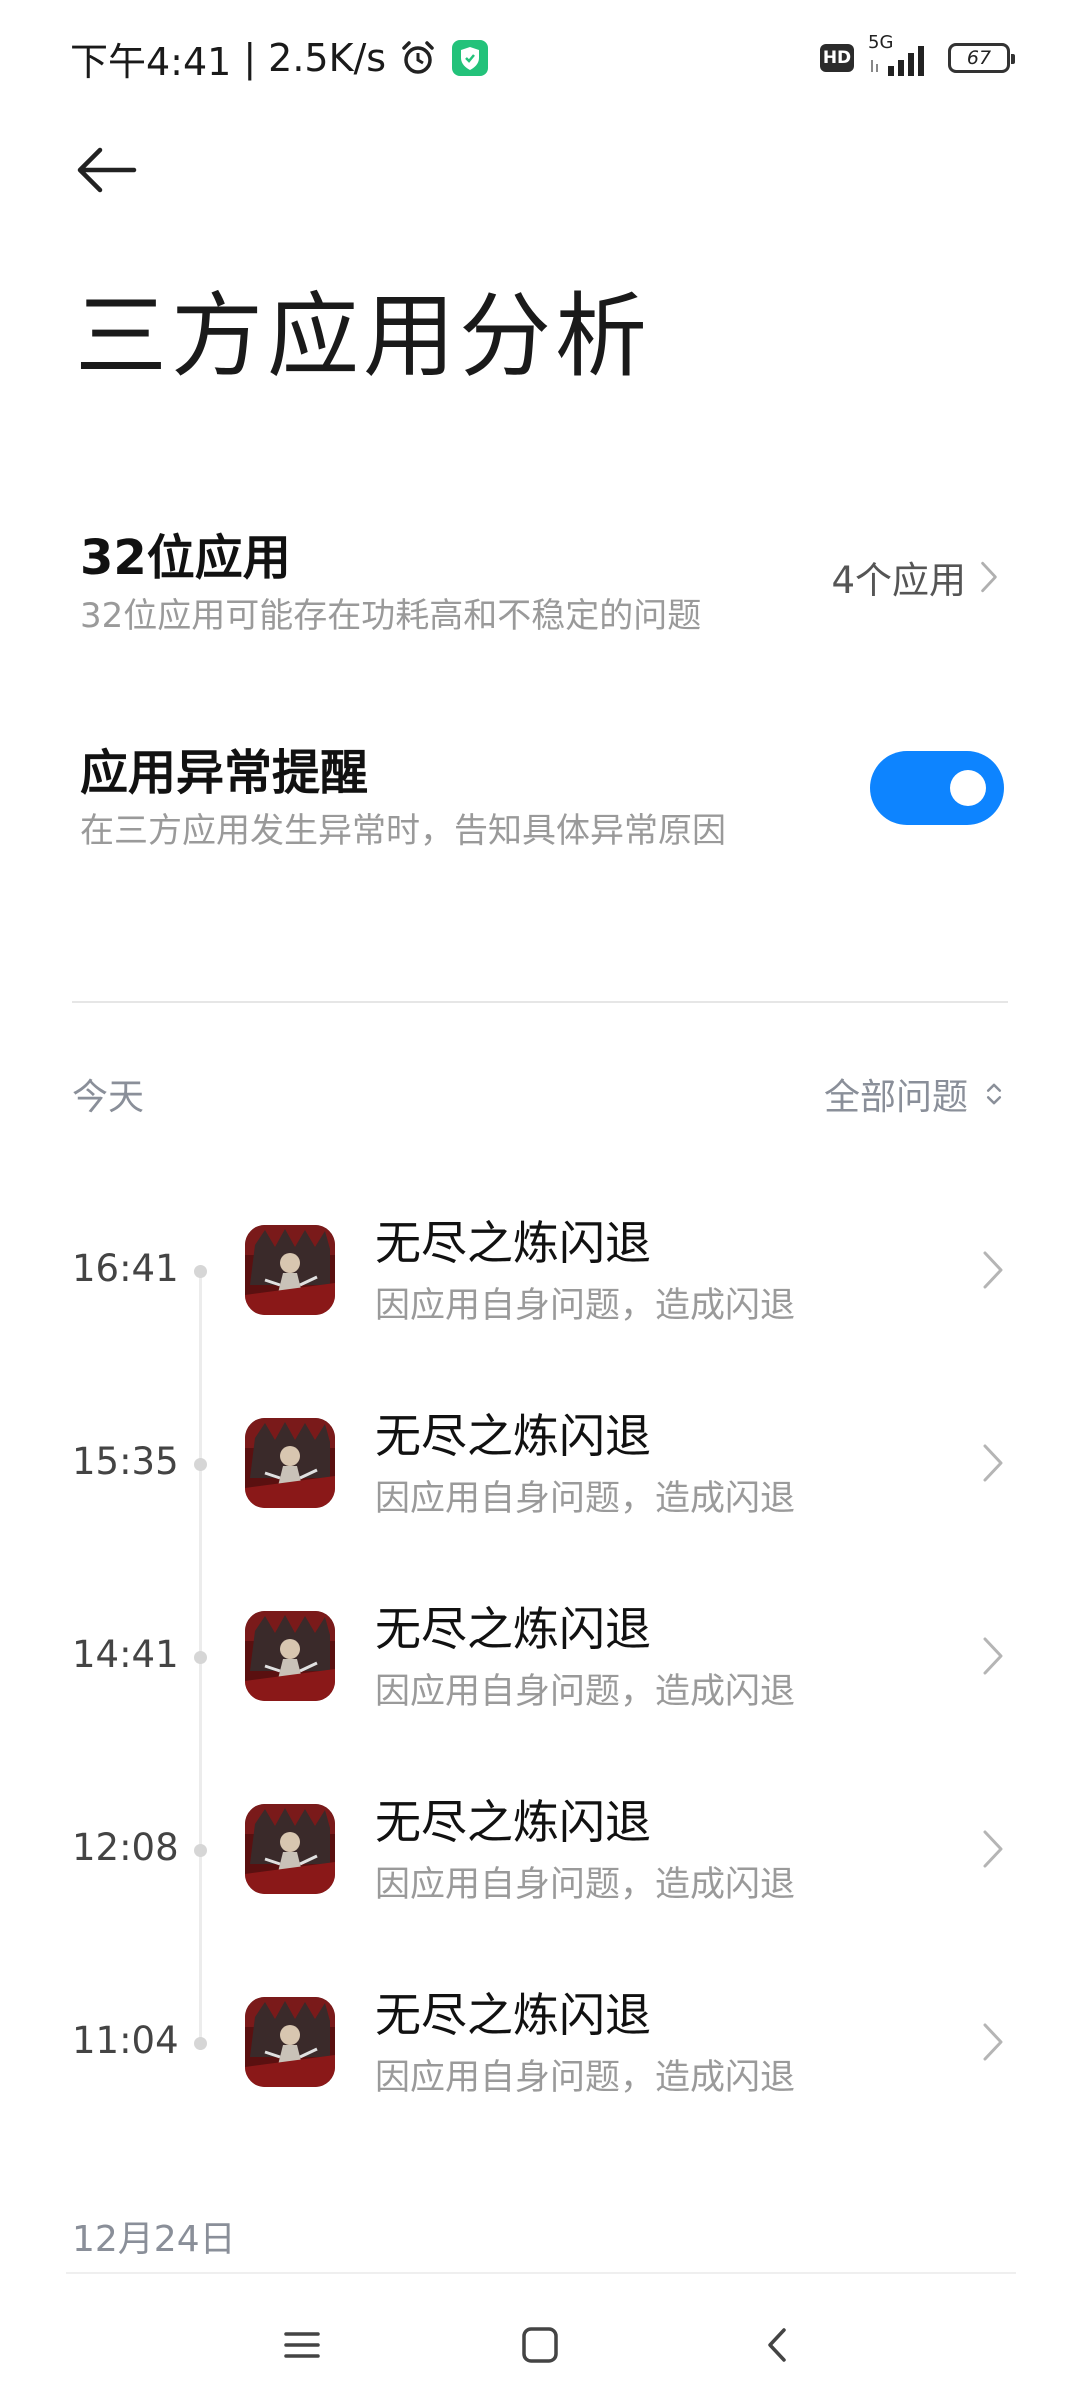 This screenshot has height=2400, width=1080. What do you see at coordinates (540, 1275) in the screenshot?
I see `event-row: 16:41 无尽之炼闪退因应用自身问题，造成闪退` at bounding box center [540, 1275].